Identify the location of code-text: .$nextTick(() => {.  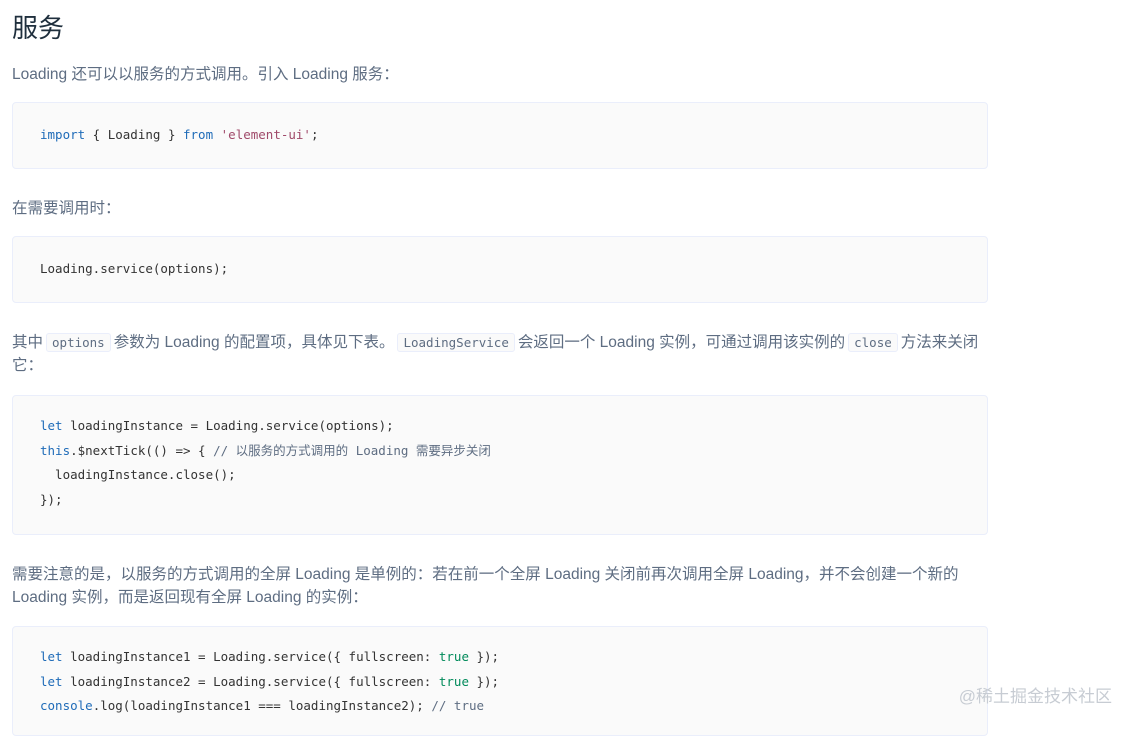
(142, 450).